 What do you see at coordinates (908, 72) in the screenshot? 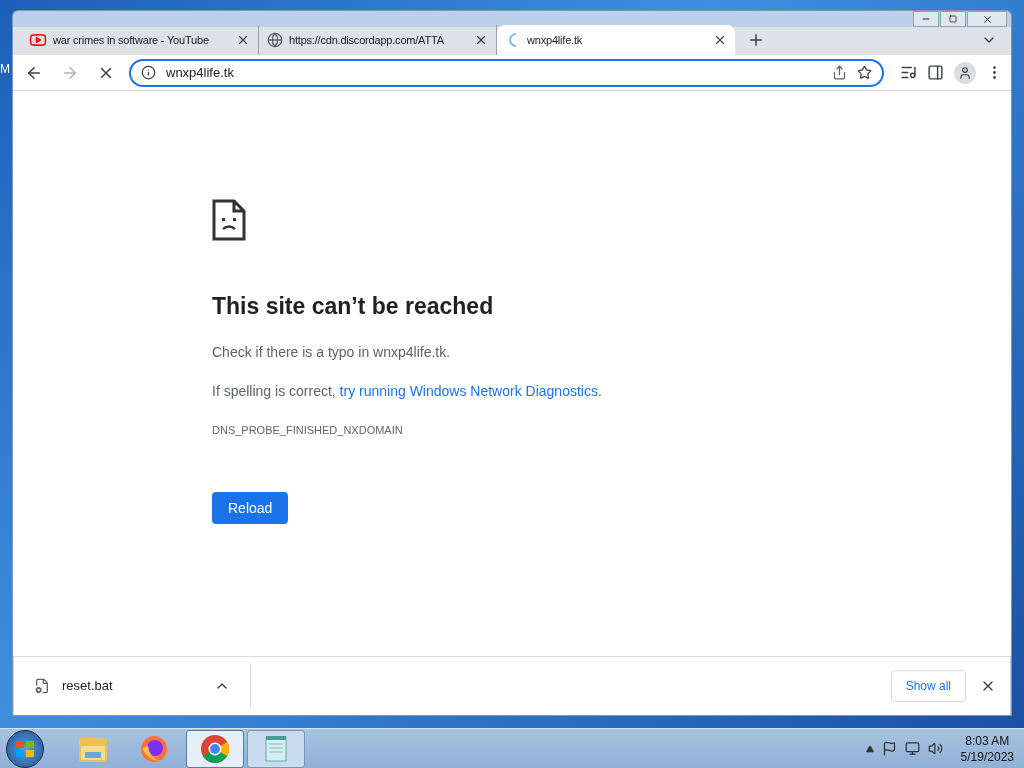
I see `media-list-icon` at bounding box center [908, 72].